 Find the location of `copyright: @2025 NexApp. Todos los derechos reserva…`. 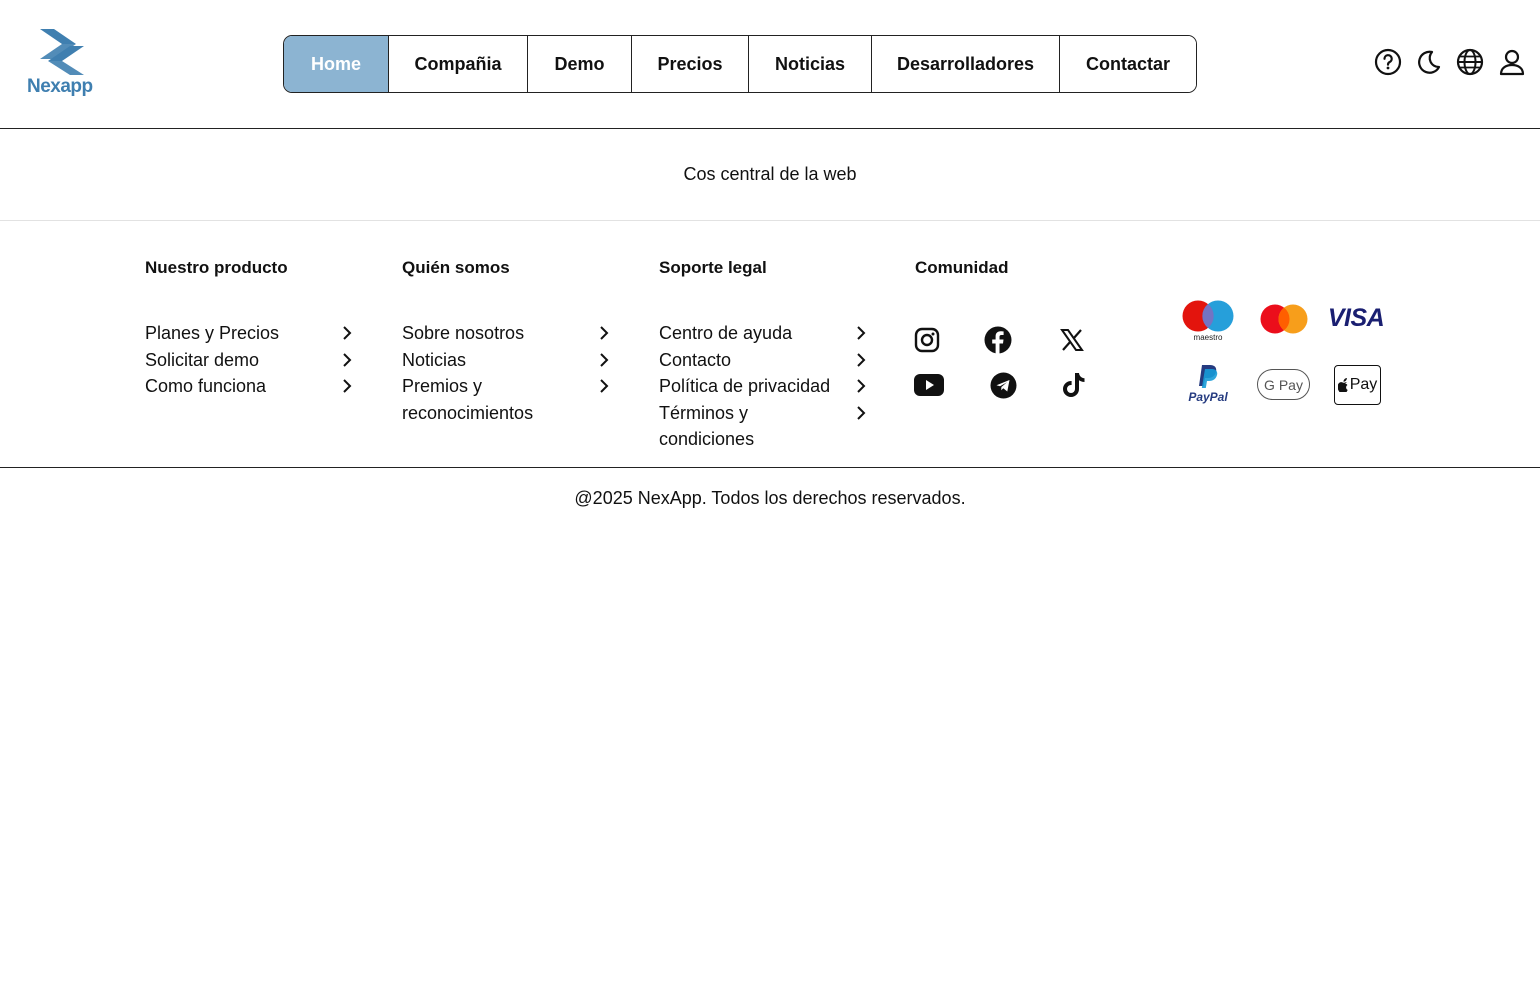

copyright: @2025 NexApp. Todos los derechos reserva… is located at coordinates (770, 498).